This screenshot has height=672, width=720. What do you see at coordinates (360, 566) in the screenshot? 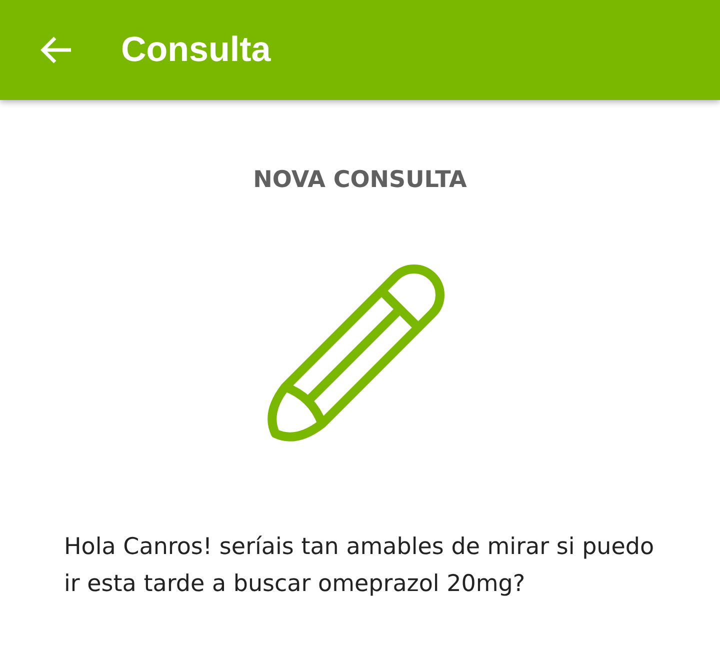
I see `message-text: Hola Canros! seríais tan amables de mirar si puedo ir esta tarde a buscar omeprazol 20mg?` at bounding box center [360, 566].